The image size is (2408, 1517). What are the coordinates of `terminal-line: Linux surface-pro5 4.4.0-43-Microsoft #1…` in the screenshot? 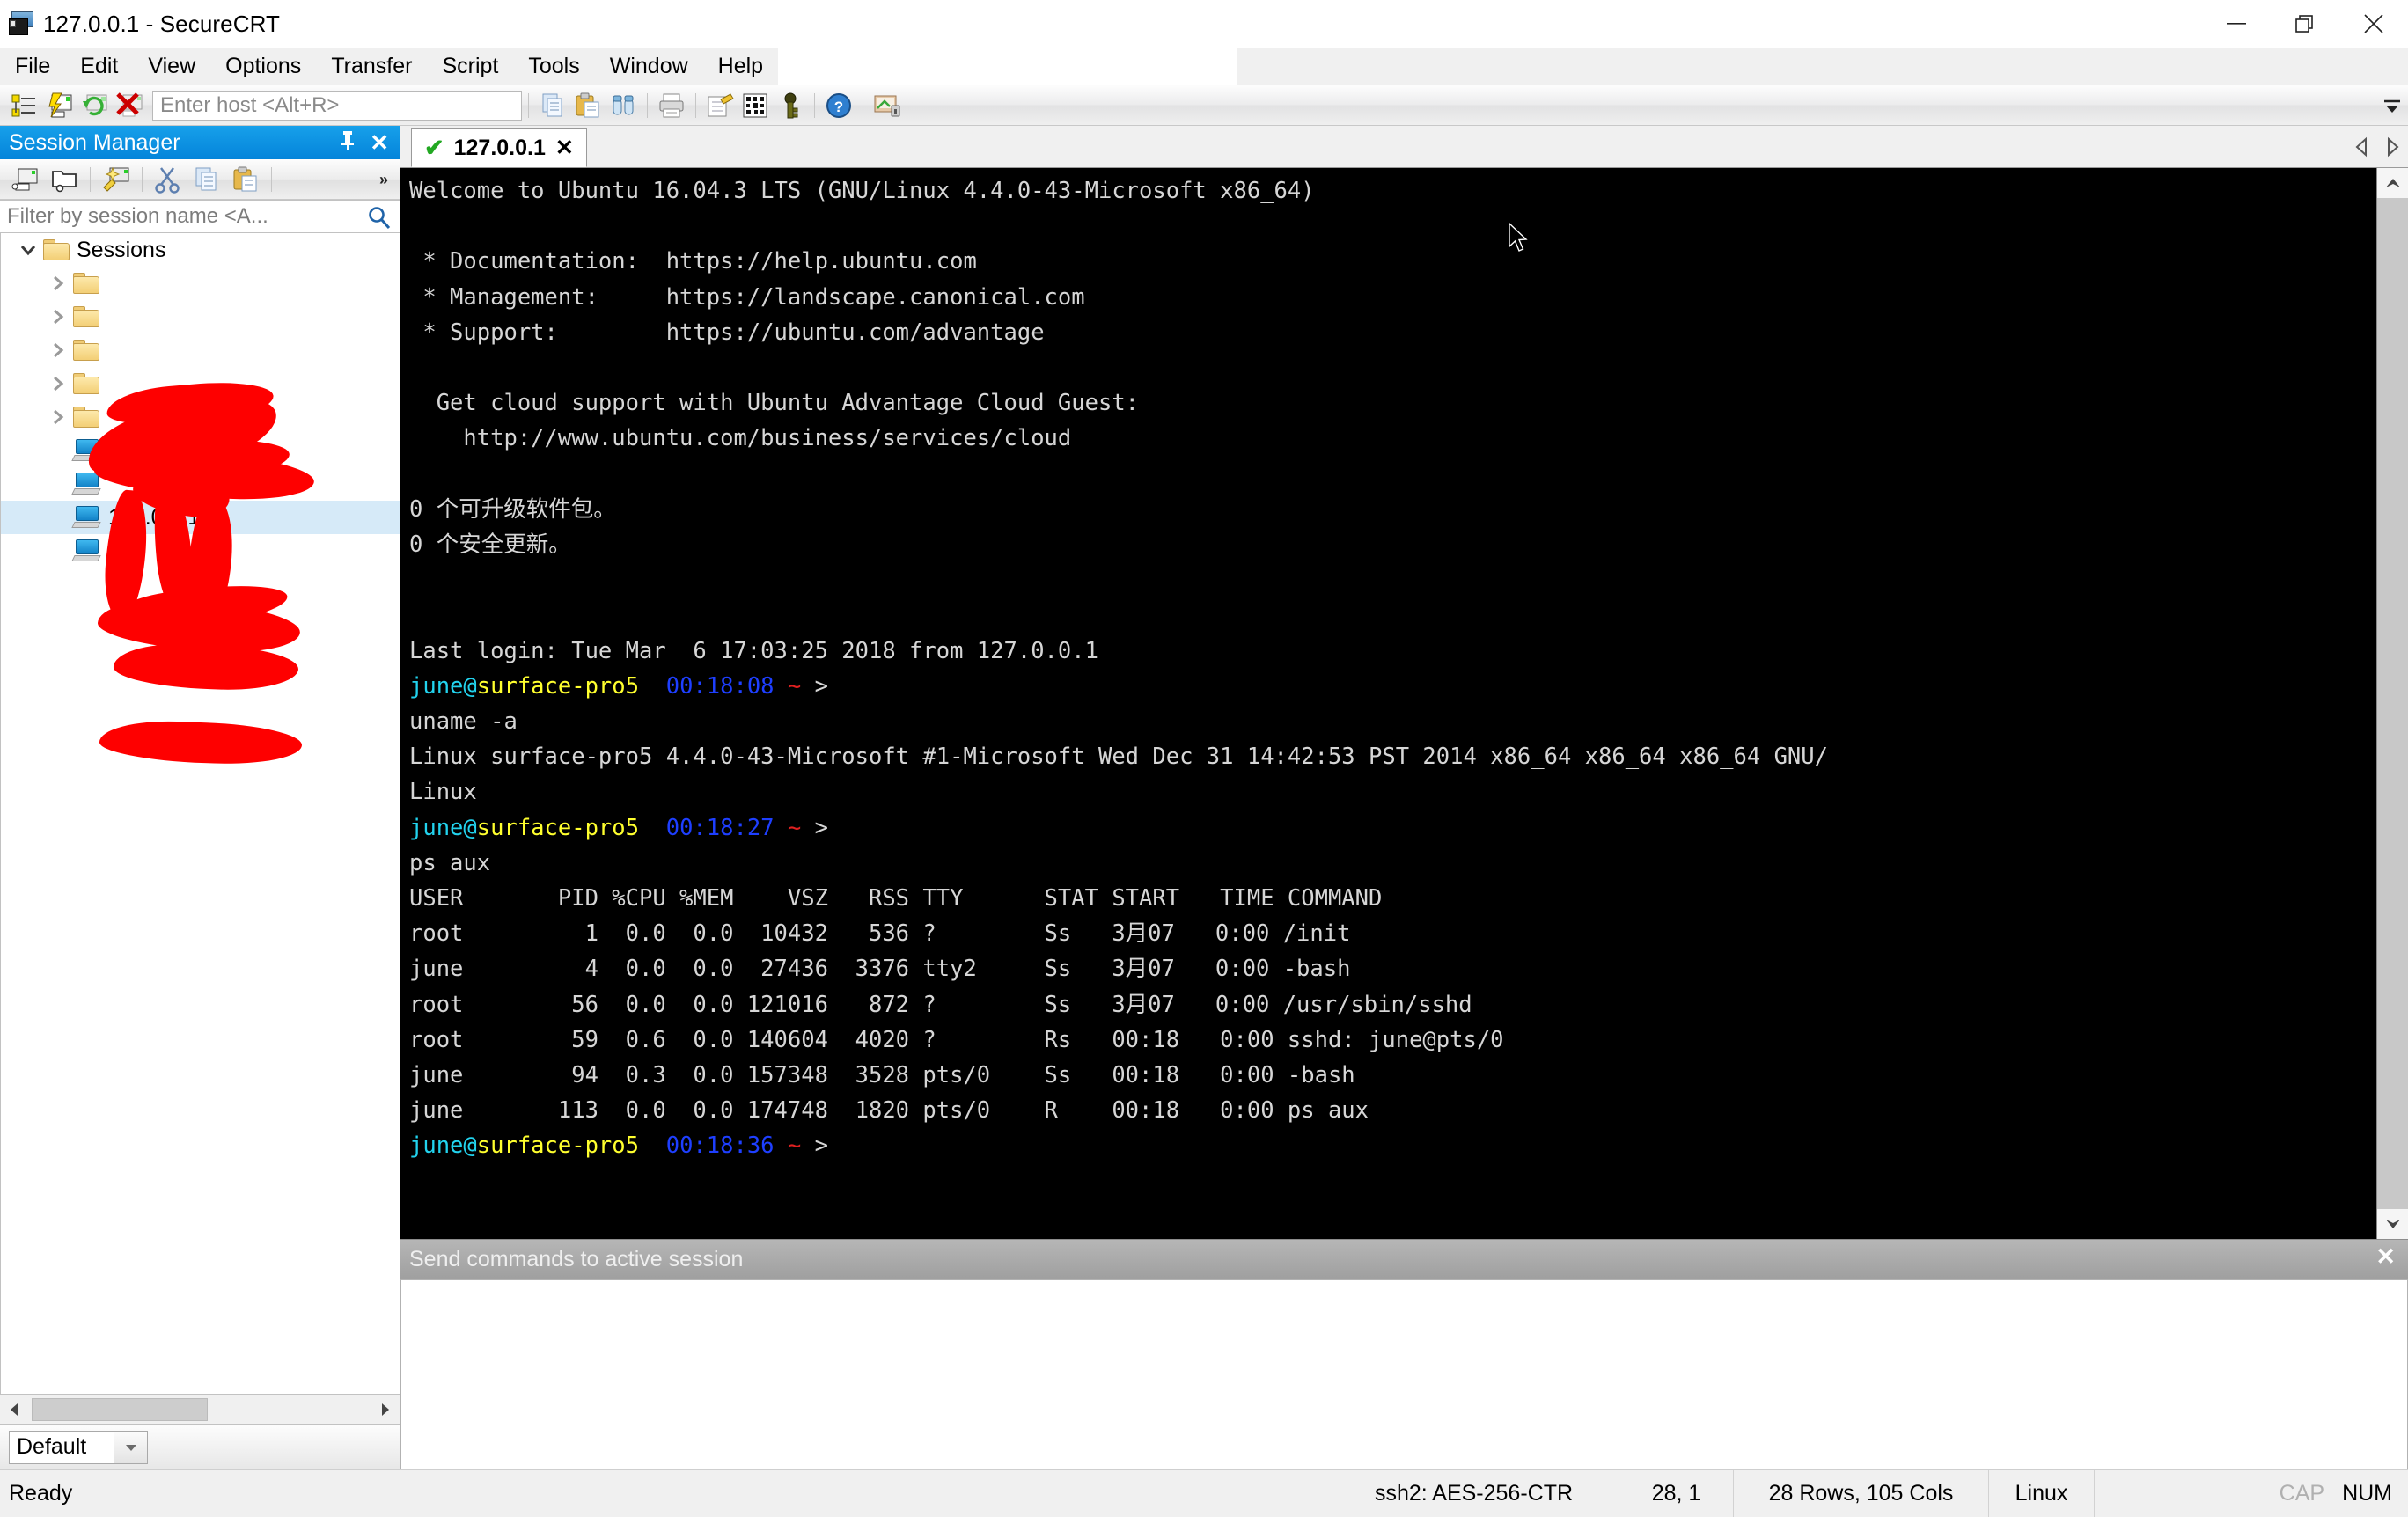 It's located at (1392, 756).